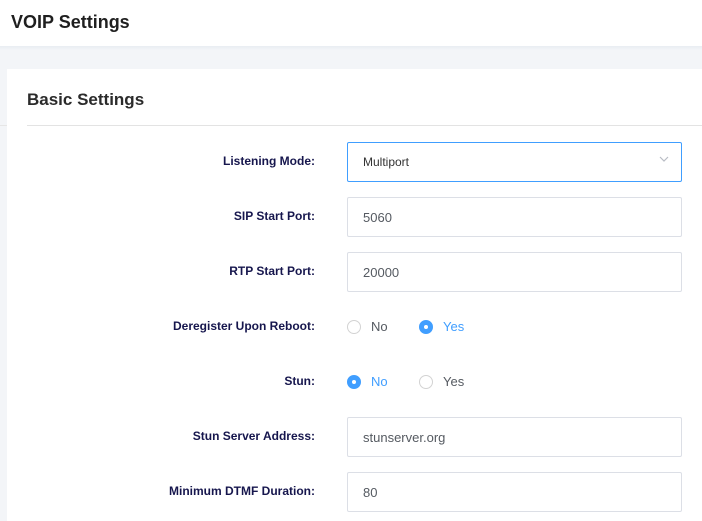 The width and height of the screenshot is (702, 521). Describe the element at coordinates (243, 326) in the screenshot. I see `deregister-upon-reboot-label: Deregister Upon Reboot:` at that location.